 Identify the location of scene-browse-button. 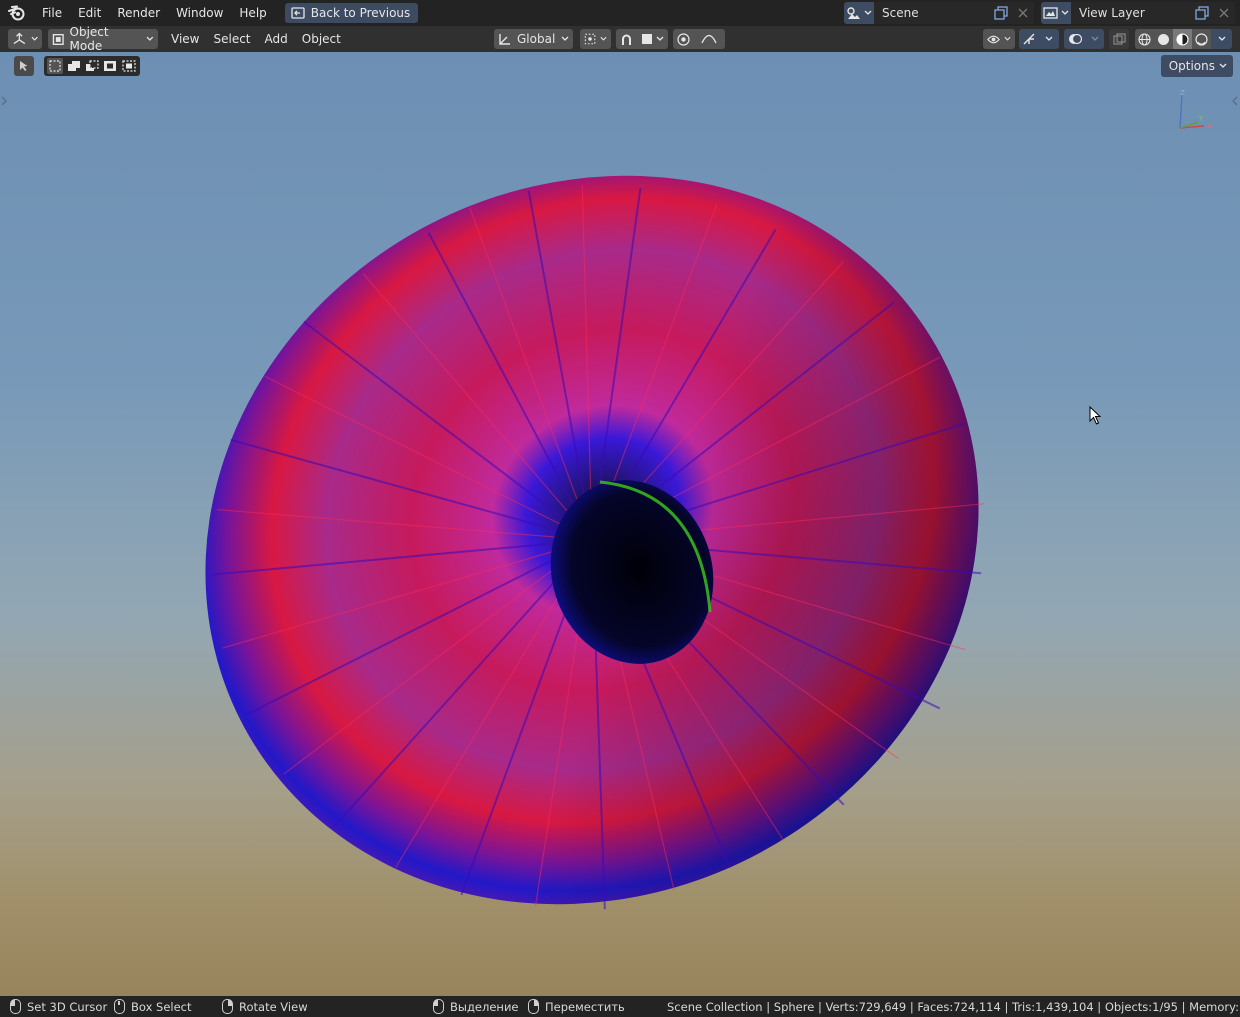
(859, 13).